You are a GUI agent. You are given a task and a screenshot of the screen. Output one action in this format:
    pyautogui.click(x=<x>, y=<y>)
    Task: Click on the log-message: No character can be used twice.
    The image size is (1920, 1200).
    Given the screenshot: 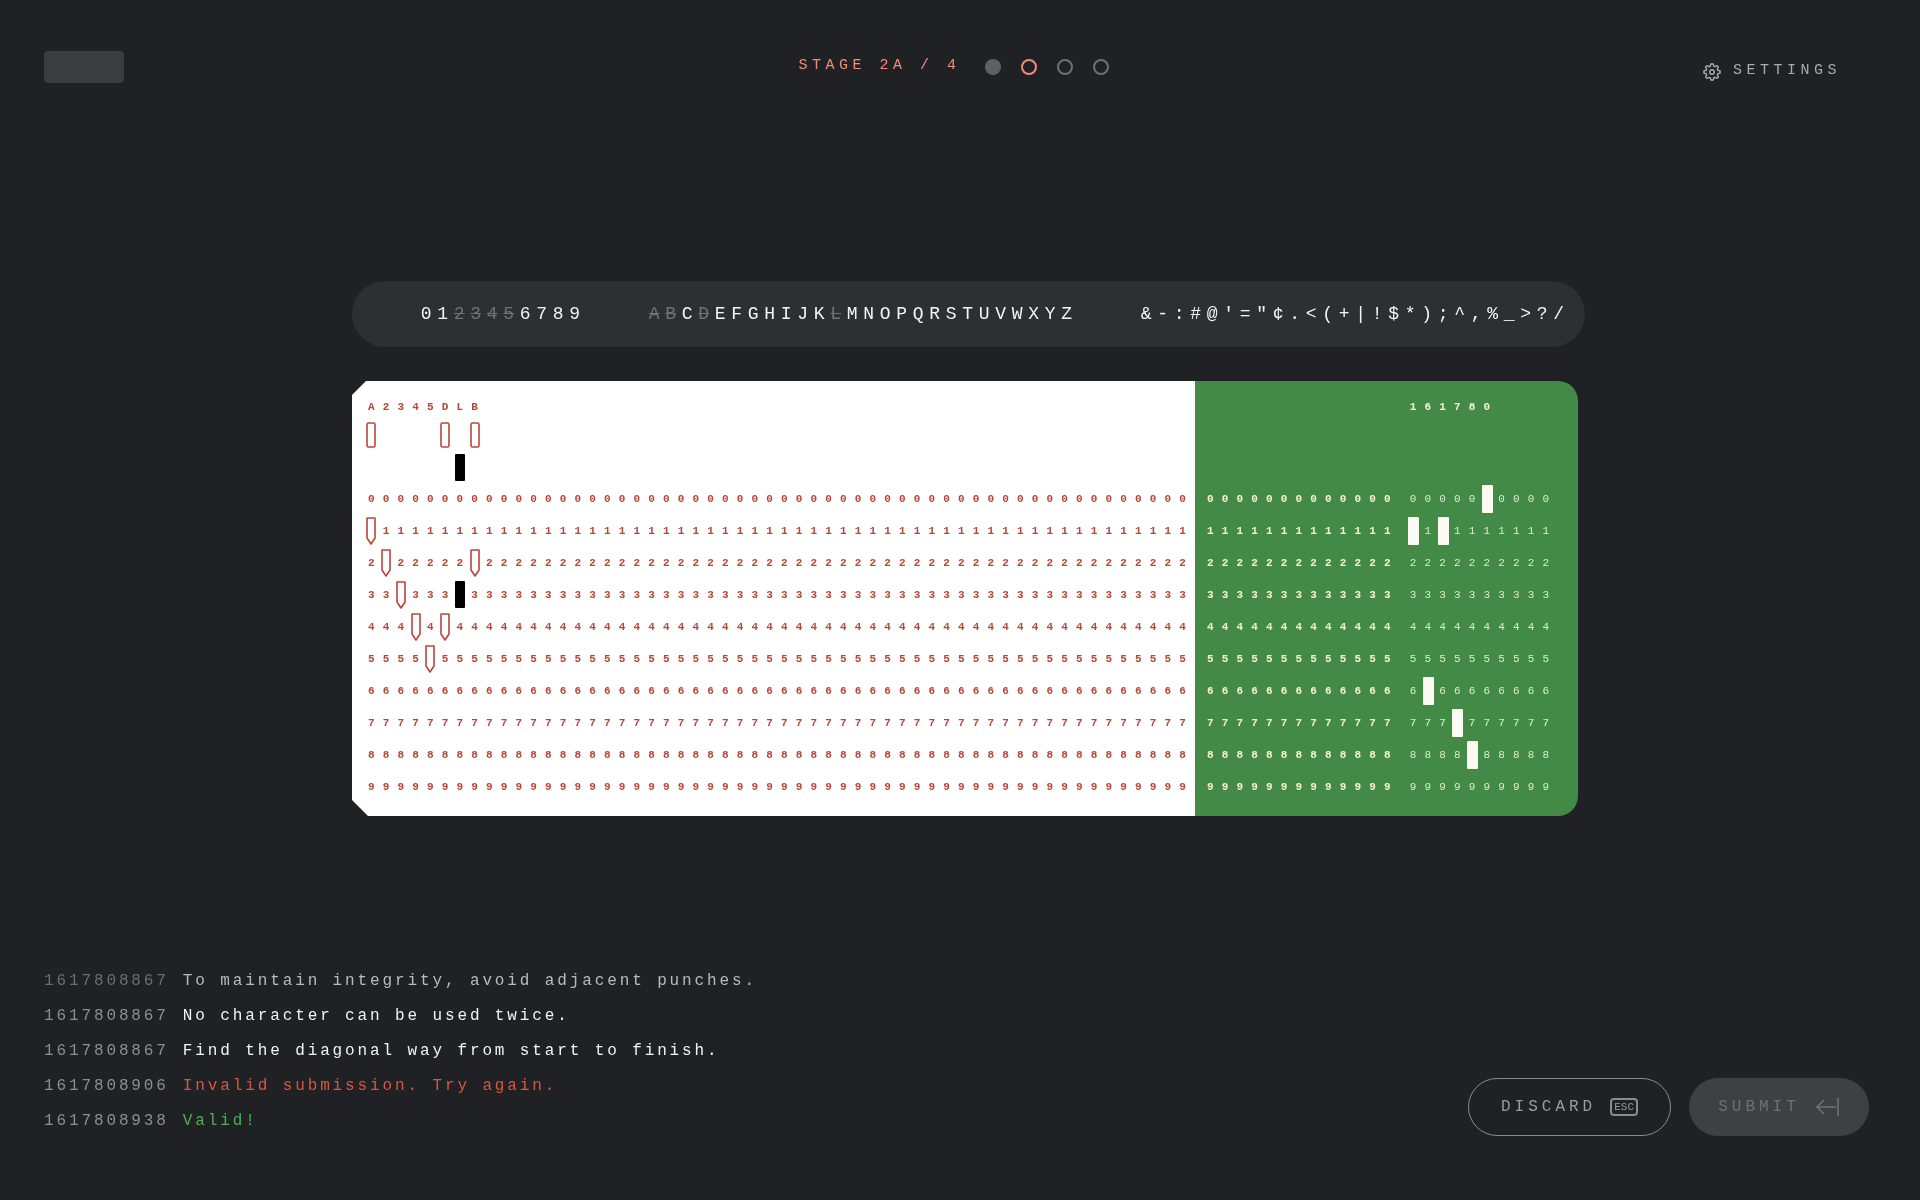 What is the action you would take?
    pyautogui.click(x=376, y=1016)
    